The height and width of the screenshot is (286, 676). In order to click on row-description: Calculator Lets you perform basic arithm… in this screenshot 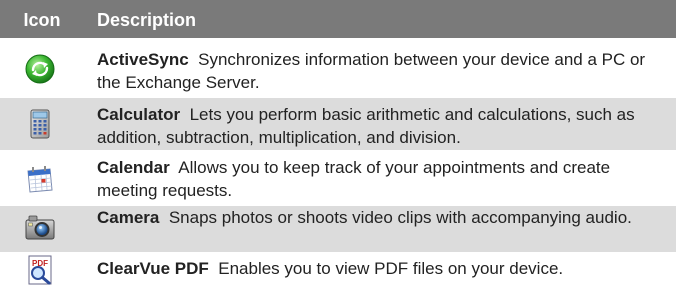, I will do `click(378, 126)`.